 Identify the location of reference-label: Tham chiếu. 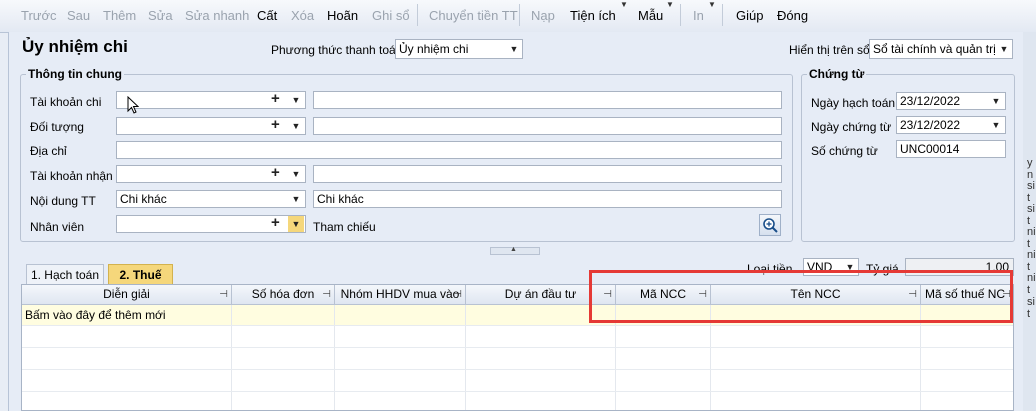
(344, 227).